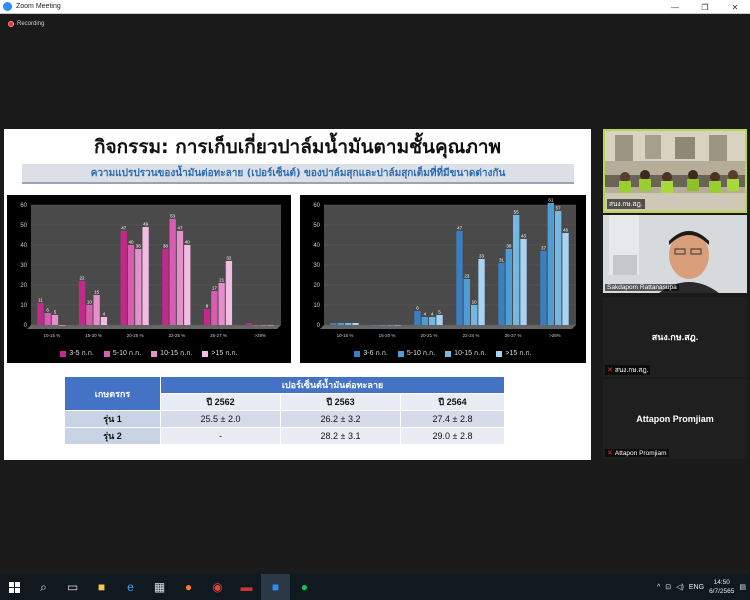 This screenshot has width=750, height=600. I want to click on store-icon: ▦, so click(159, 587).